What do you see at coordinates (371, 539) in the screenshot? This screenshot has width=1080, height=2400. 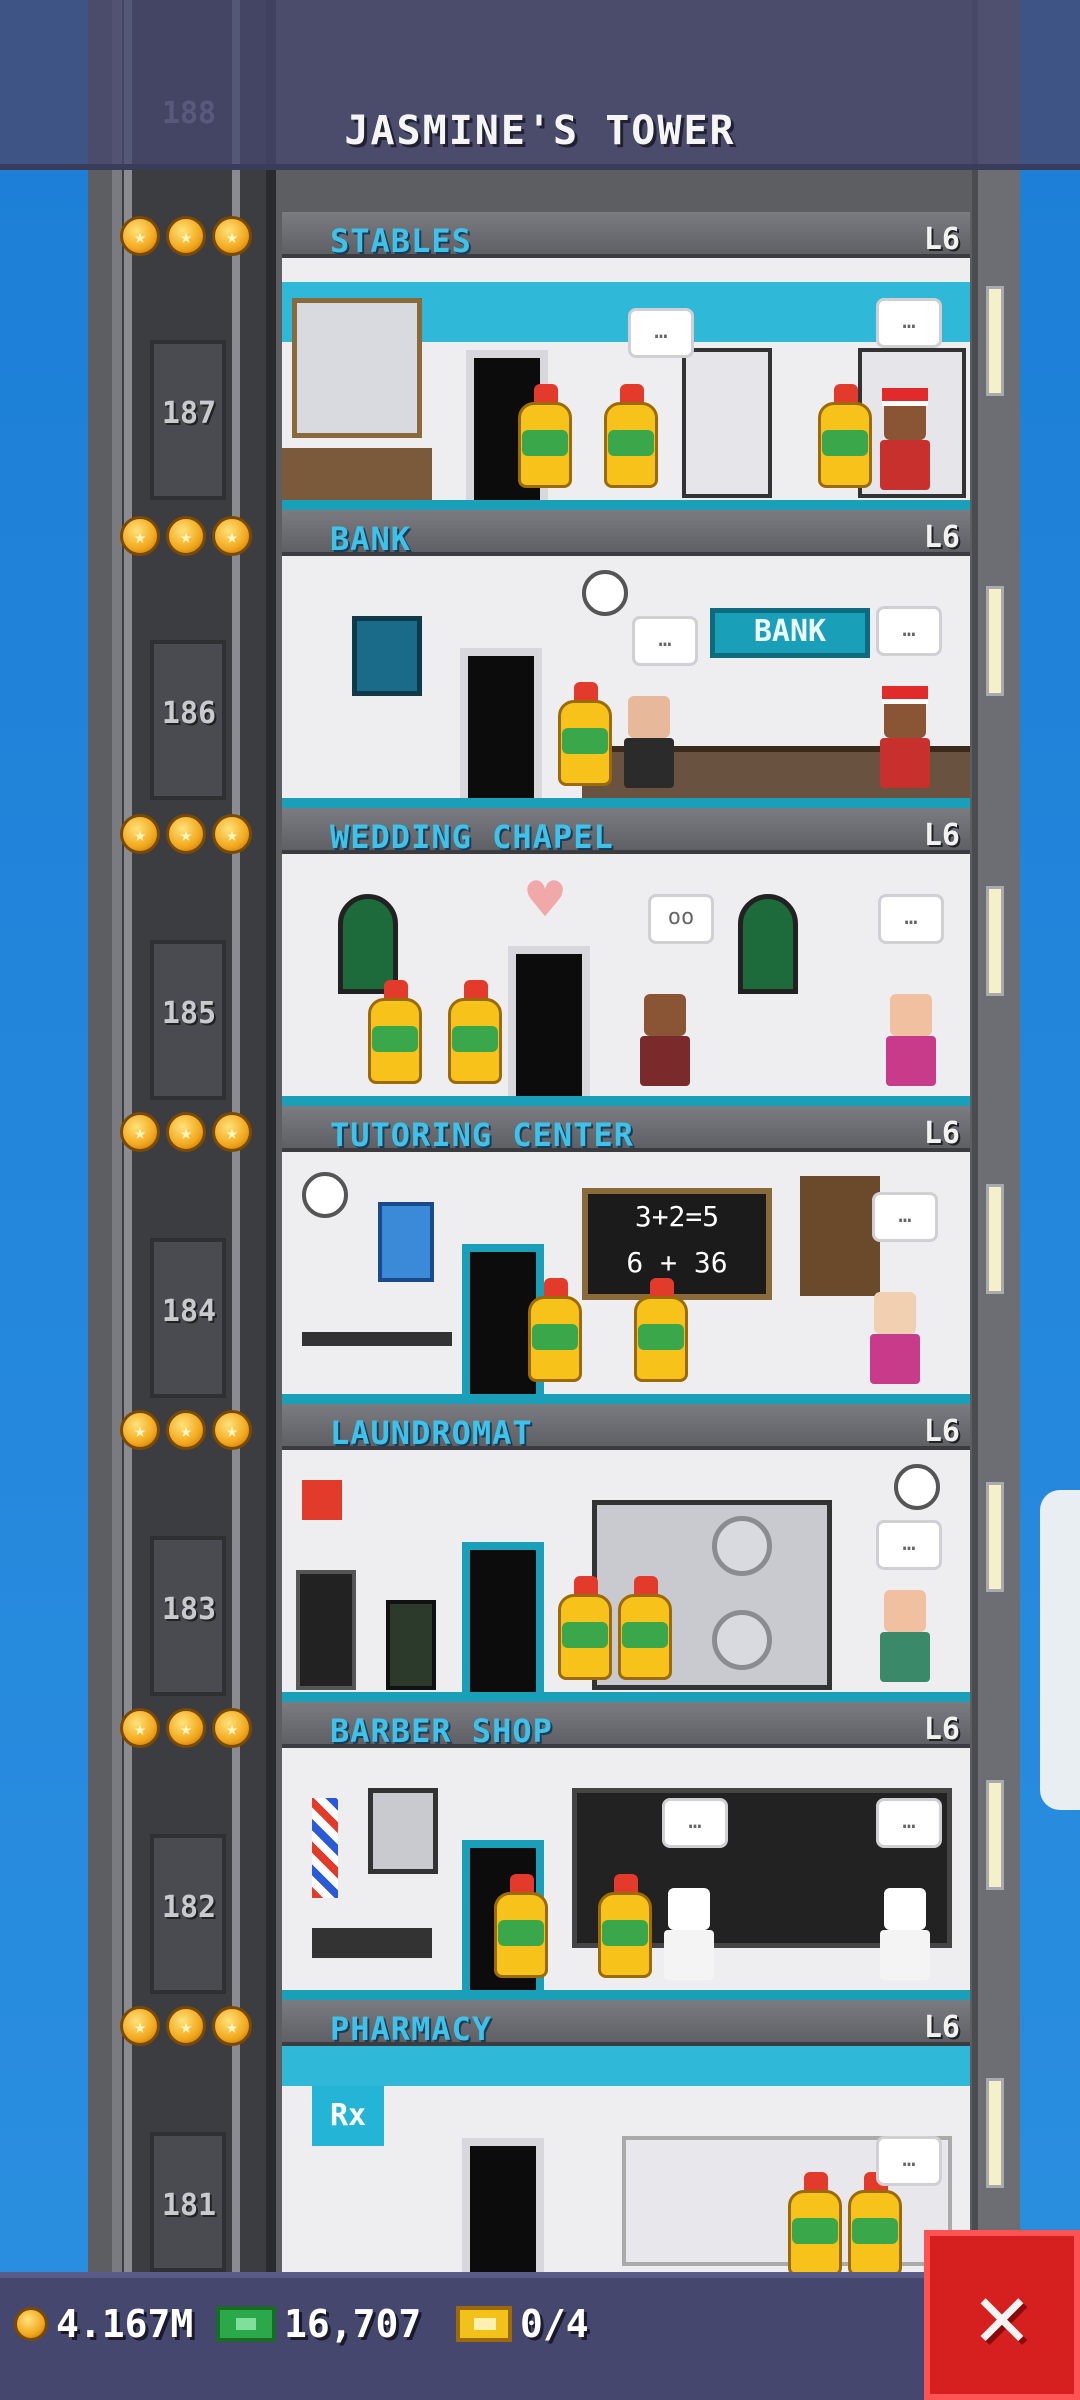 I see `floor-name: BANK` at bounding box center [371, 539].